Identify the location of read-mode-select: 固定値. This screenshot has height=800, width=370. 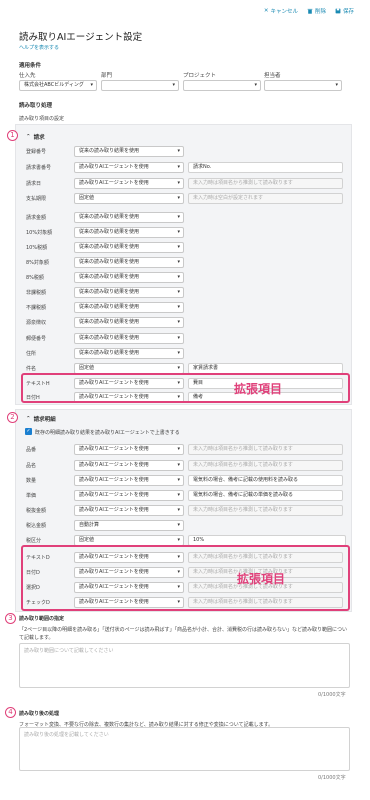
(129, 198).